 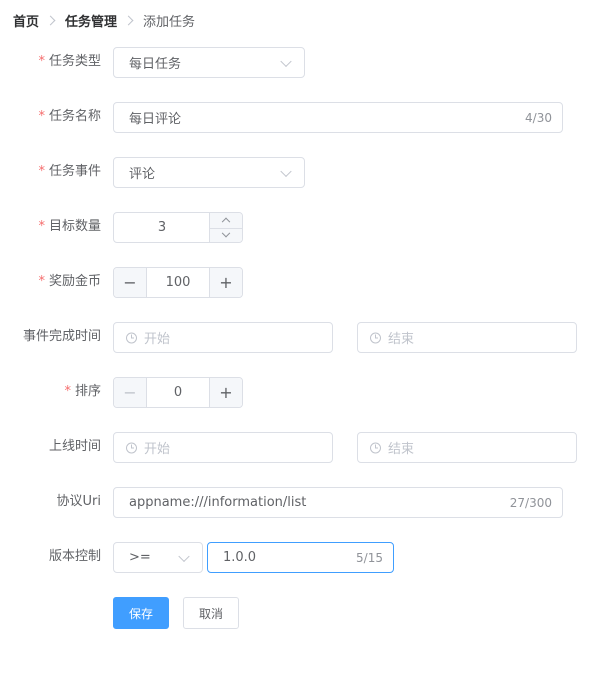 What do you see at coordinates (78, 501) in the screenshot?
I see `protocol-uri-label: 协议Uri` at bounding box center [78, 501].